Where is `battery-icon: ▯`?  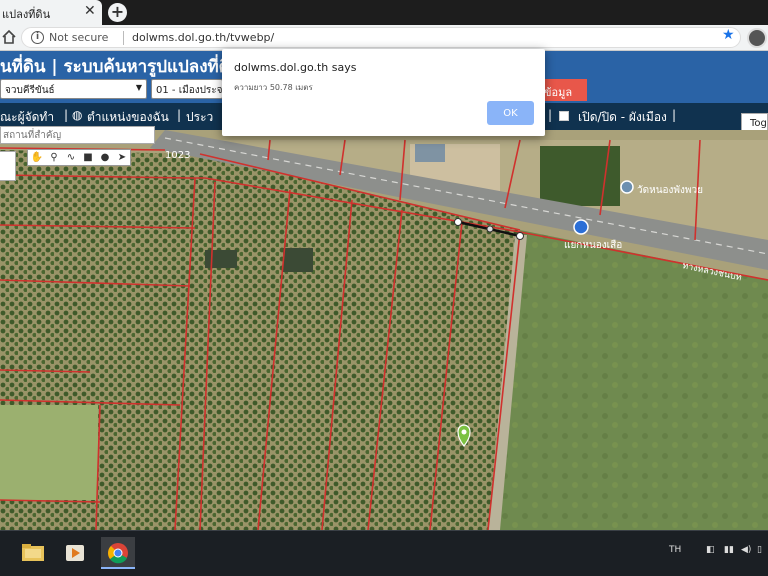
battery-icon: ▯ is located at coordinates (759, 550).